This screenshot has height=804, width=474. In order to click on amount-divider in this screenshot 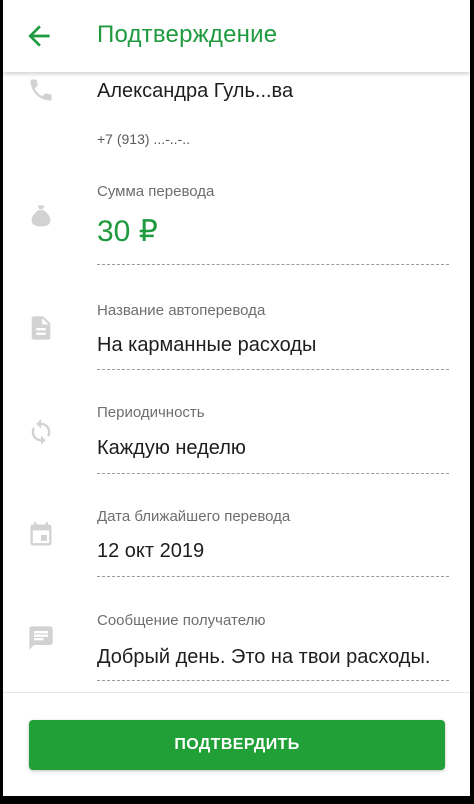, I will do `click(273, 264)`.